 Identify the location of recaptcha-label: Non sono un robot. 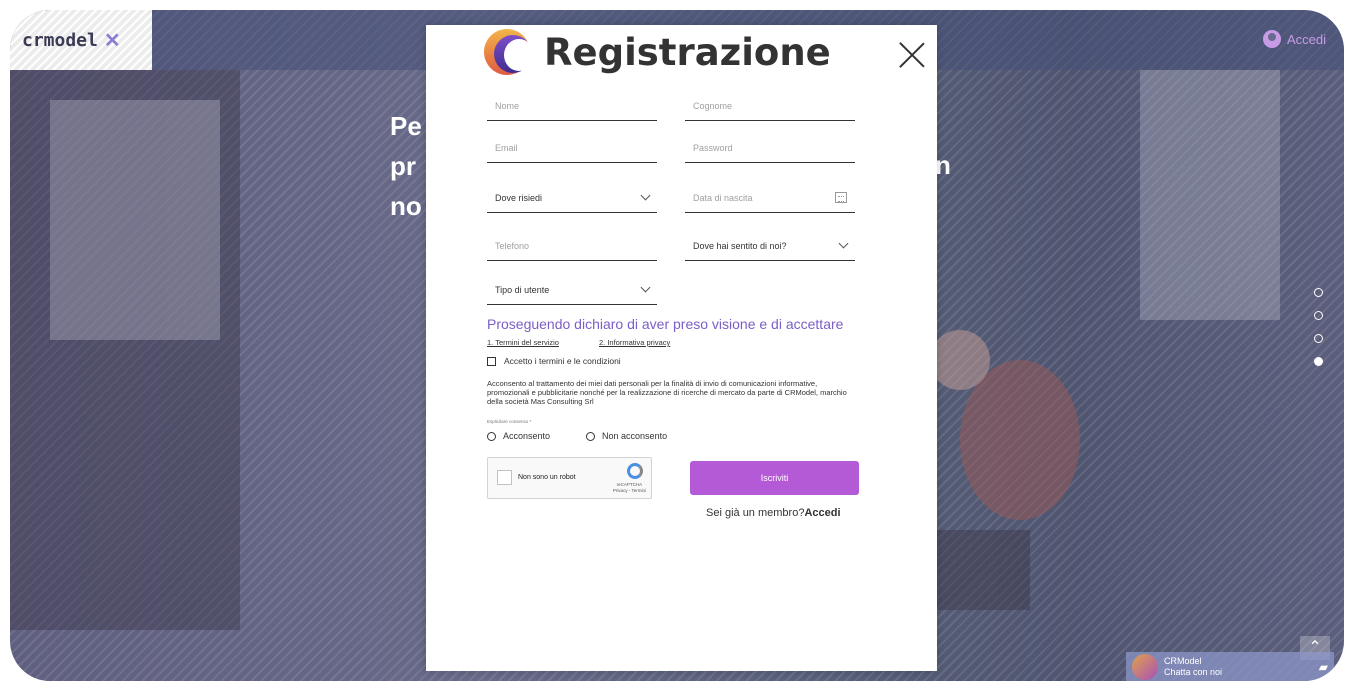
(547, 477).